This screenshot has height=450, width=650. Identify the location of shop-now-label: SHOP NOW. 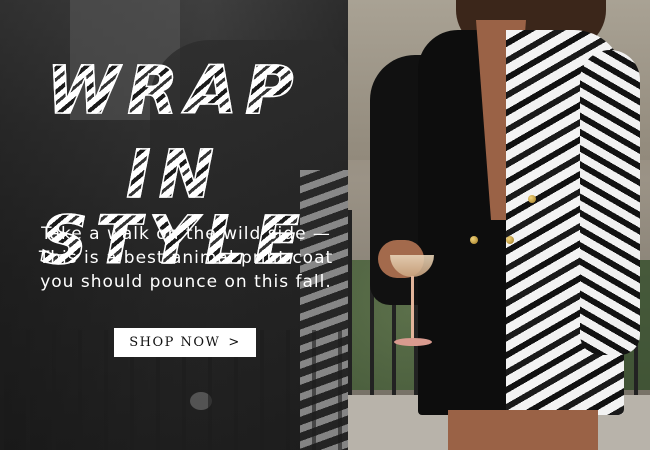
(175, 342).